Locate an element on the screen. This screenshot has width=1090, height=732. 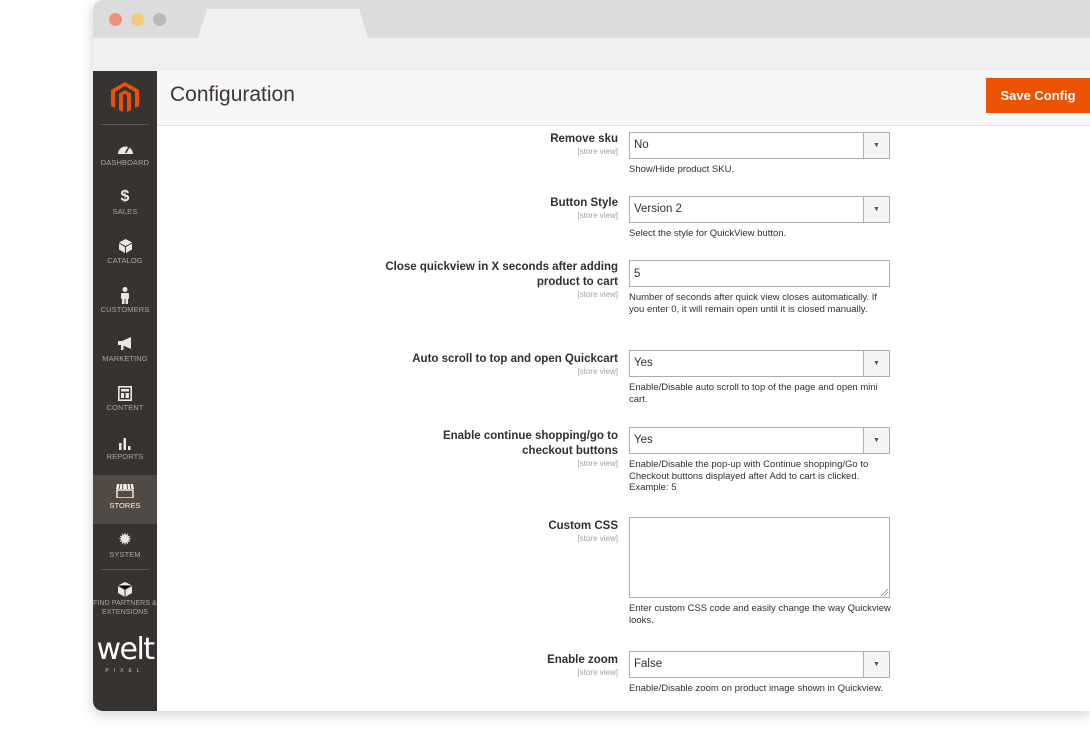
magento-logo-icon is located at coordinates (125, 98).